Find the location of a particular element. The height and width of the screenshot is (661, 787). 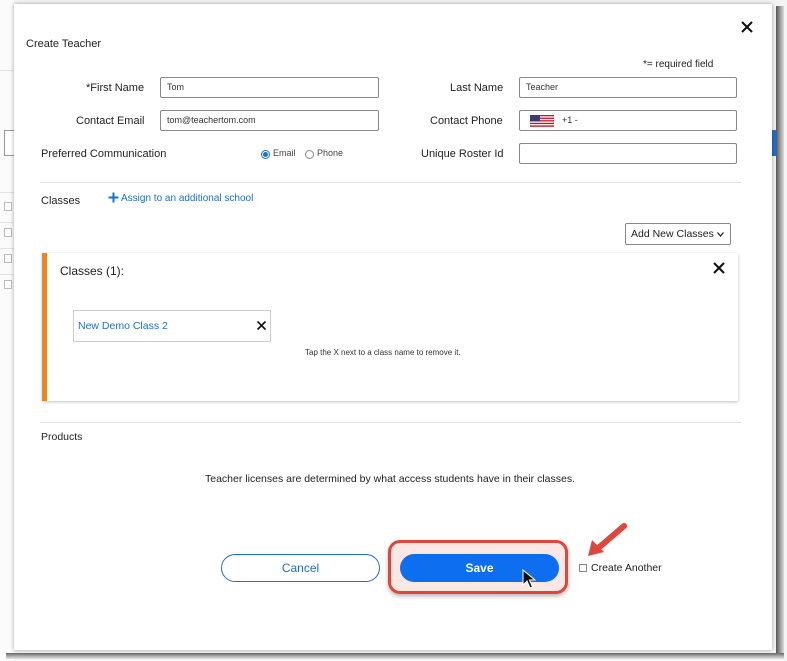

class-chip: New Demo Class 2 is located at coordinates (172, 326).